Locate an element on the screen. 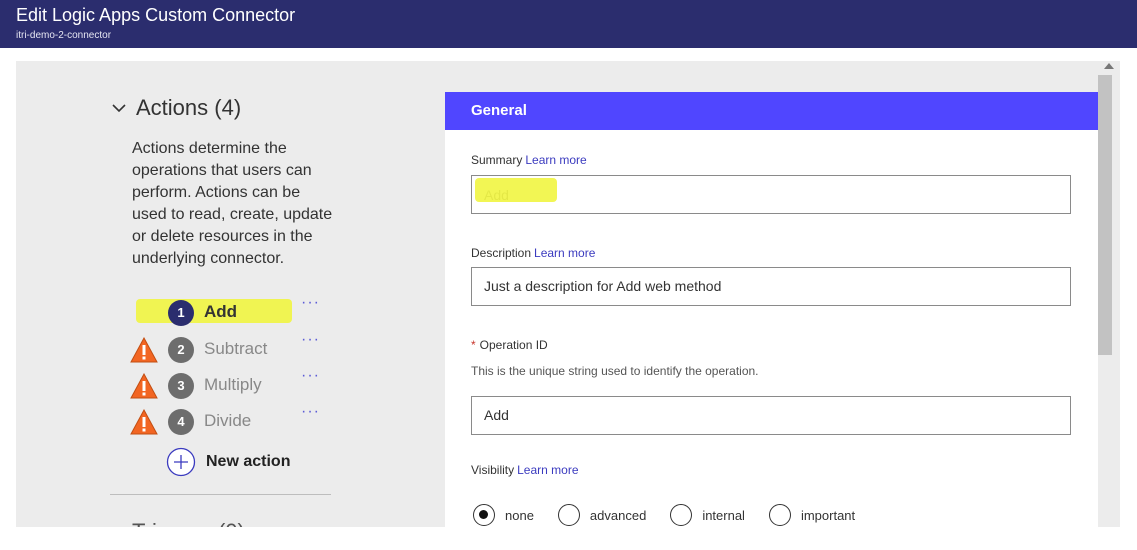  triggers-section-title: Triggers (0) is located at coordinates (188, 523).